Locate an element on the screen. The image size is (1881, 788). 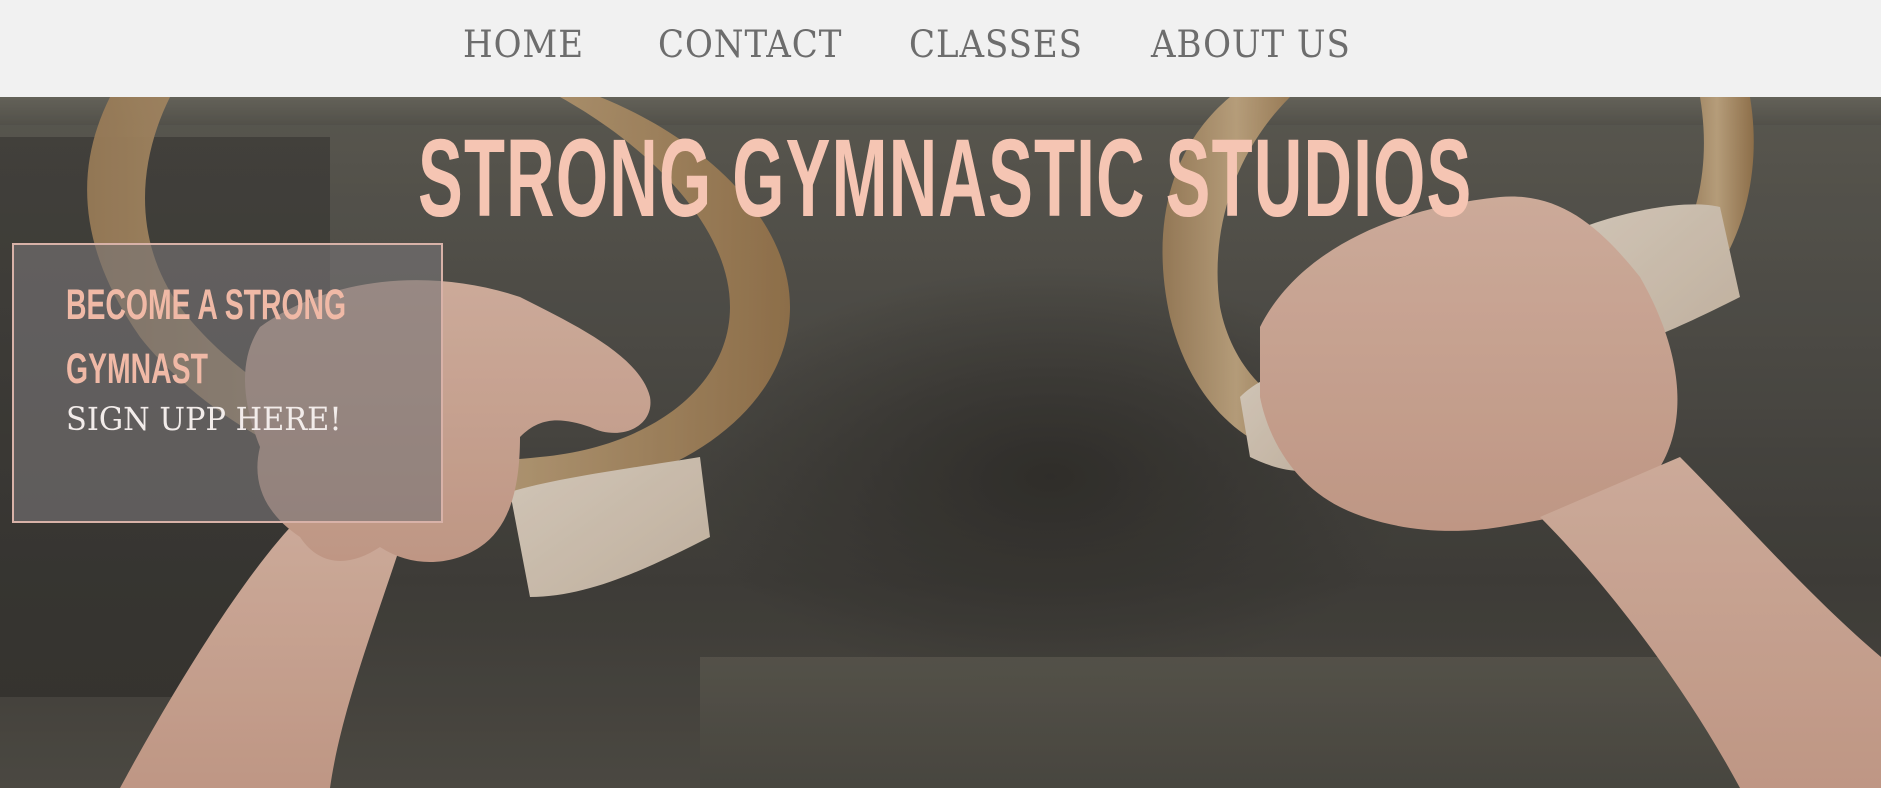
signup-heading-line1: BECOME A STRONG is located at coordinates (206, 305).